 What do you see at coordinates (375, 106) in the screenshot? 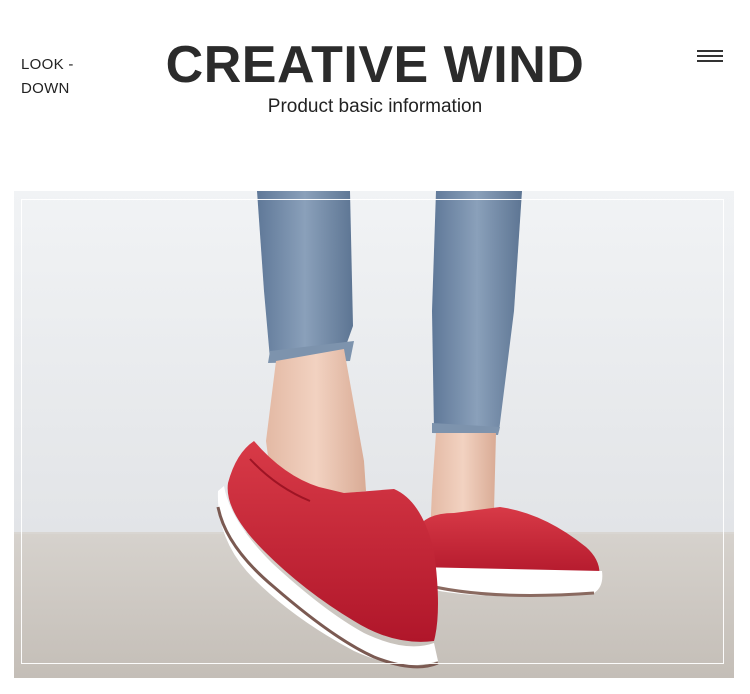
I see `page-subtitle: Product basic information` at bounding box center [375, 106].